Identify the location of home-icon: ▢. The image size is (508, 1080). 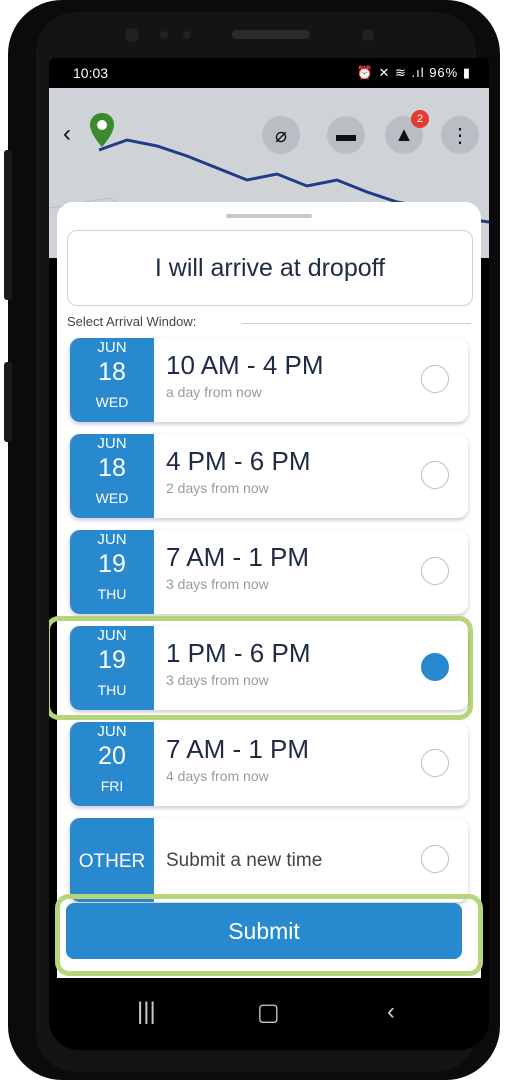
(268, 1012).